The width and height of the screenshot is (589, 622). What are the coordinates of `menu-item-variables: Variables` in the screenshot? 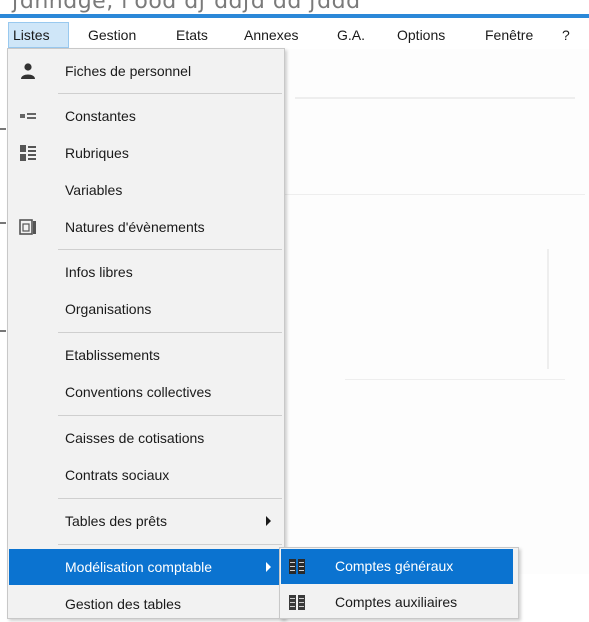 It's located at (146, 190).